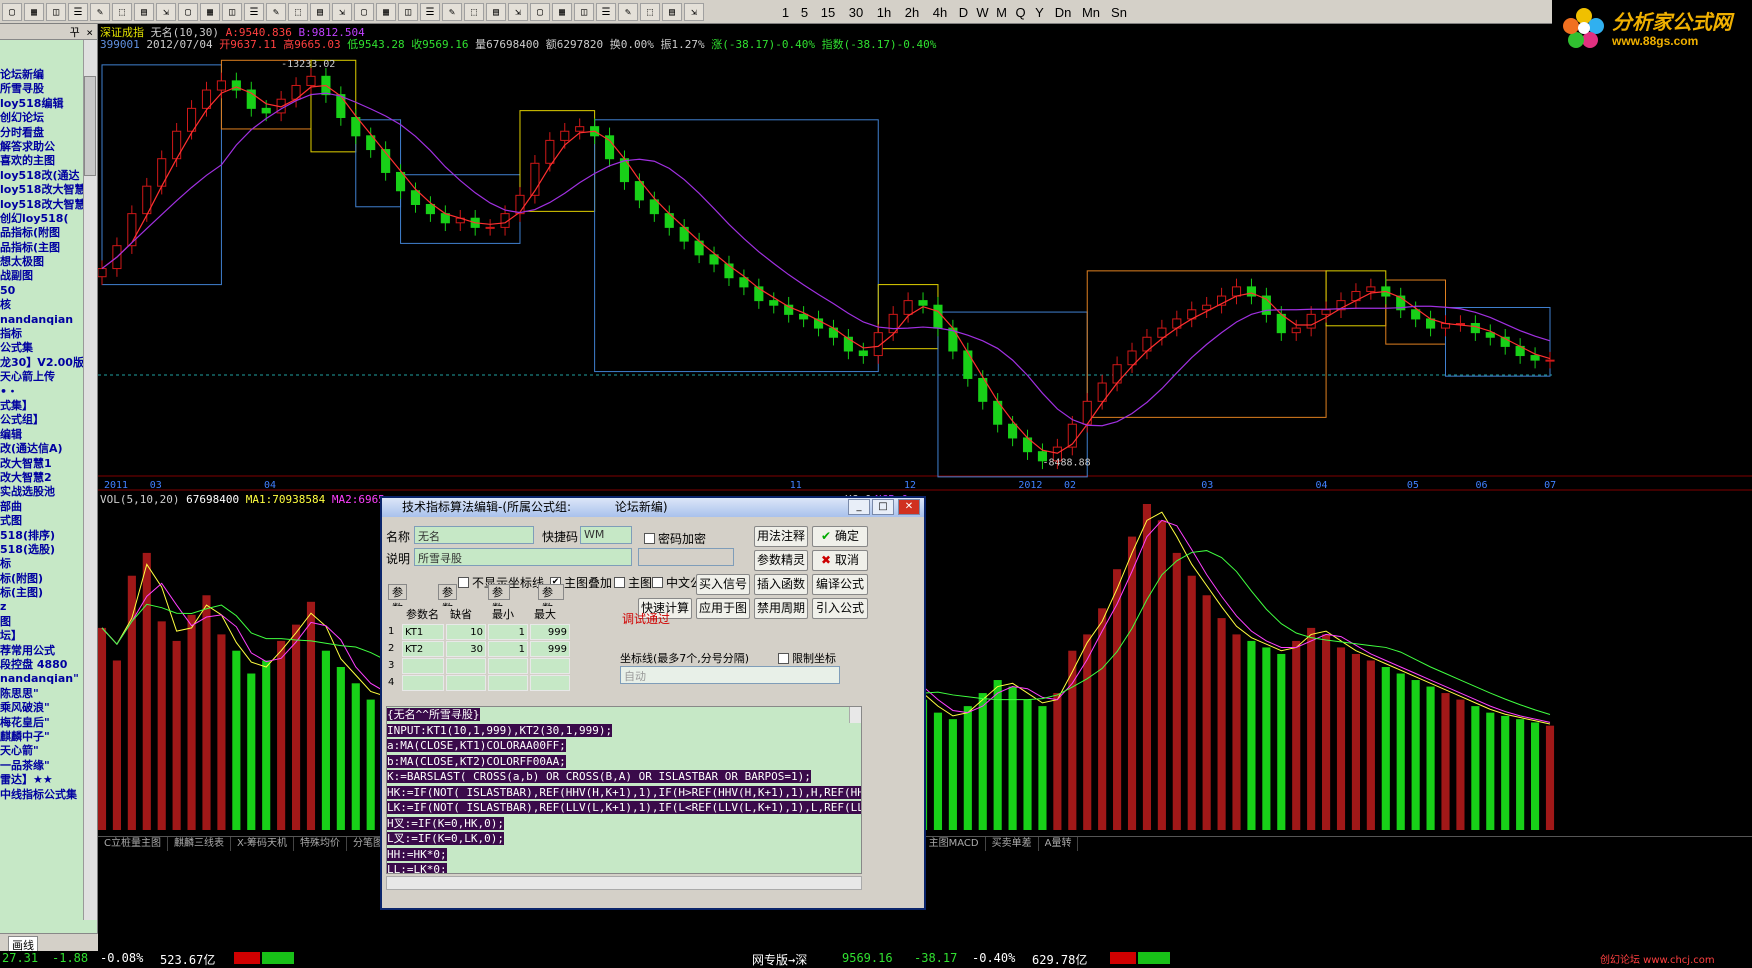 The height and width of the screenshot is (968, 1752). Describe the element at coordinates (42, 766) in the screenshot. I see `sidebar-item: 一品茶缘"` at that location.